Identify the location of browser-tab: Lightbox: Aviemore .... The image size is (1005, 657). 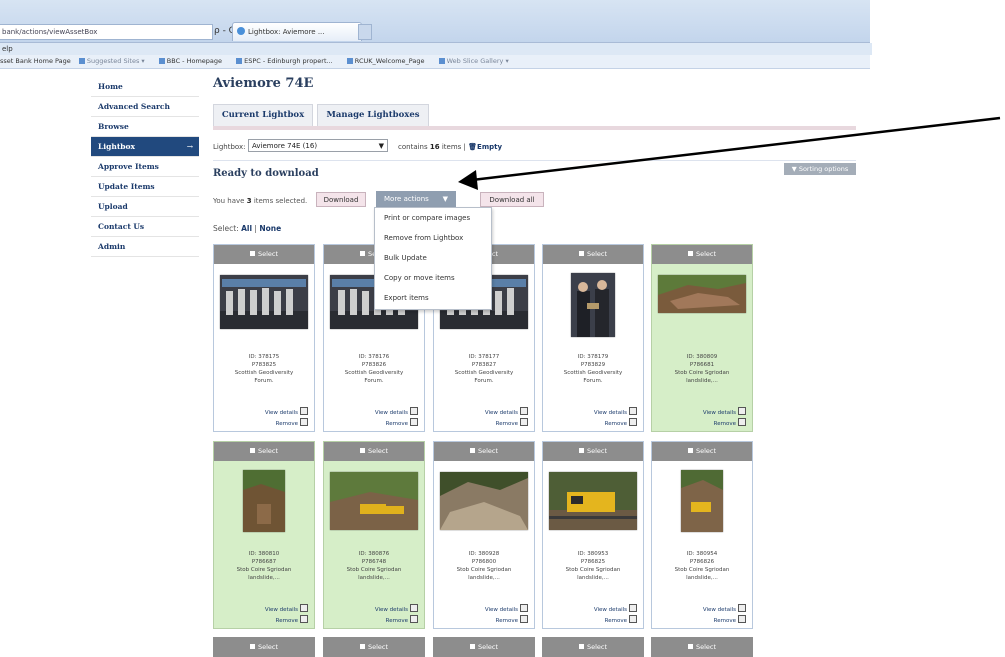
(297, 31).